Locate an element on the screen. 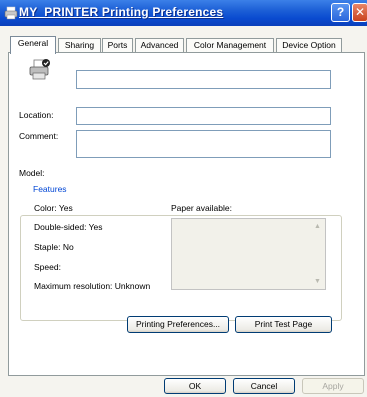 The height and width of the screenshot is (397, 367). window-title: MY_PRINTER Printing Preferences is located at coordinates (121, 12).